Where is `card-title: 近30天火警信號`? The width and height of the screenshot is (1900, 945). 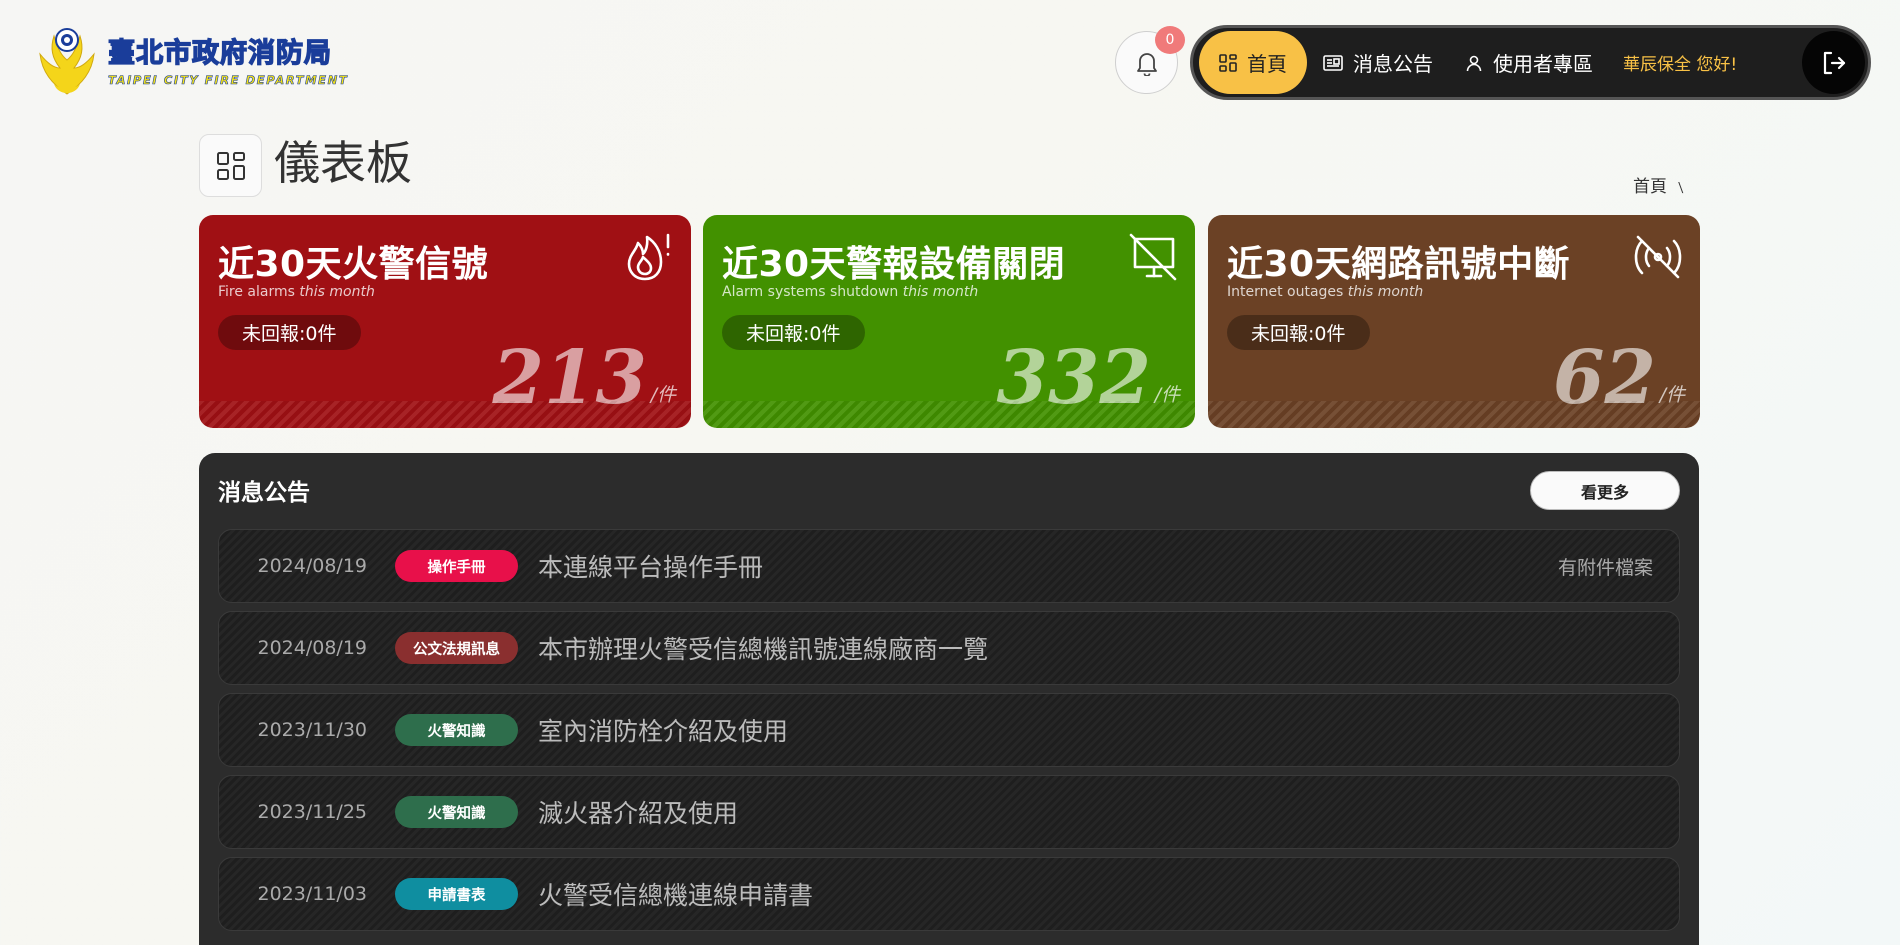
card-title: 近30天火警信號 is located at coordinates (353, 264).